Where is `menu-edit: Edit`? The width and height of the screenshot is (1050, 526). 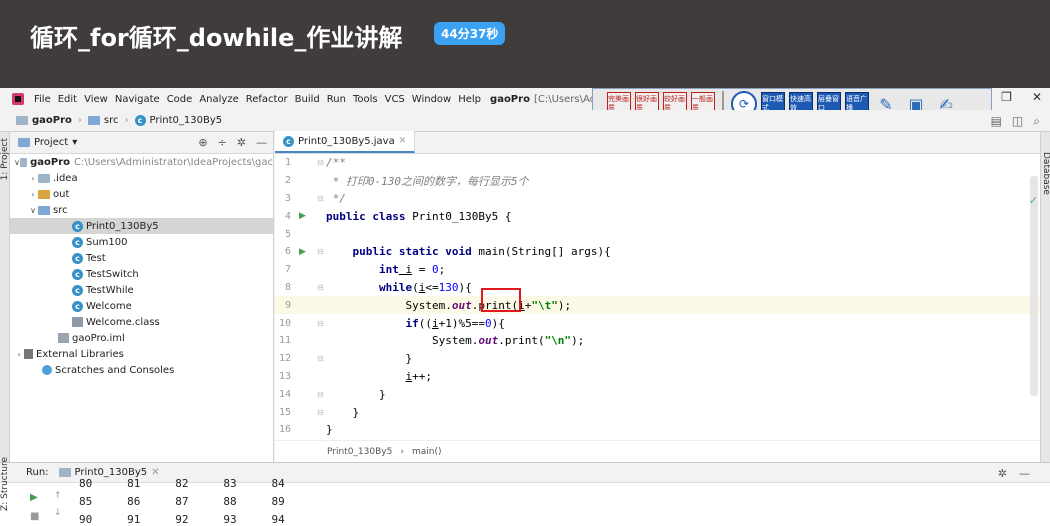
menu-edit: Edit is located at coordinates (67, 99).